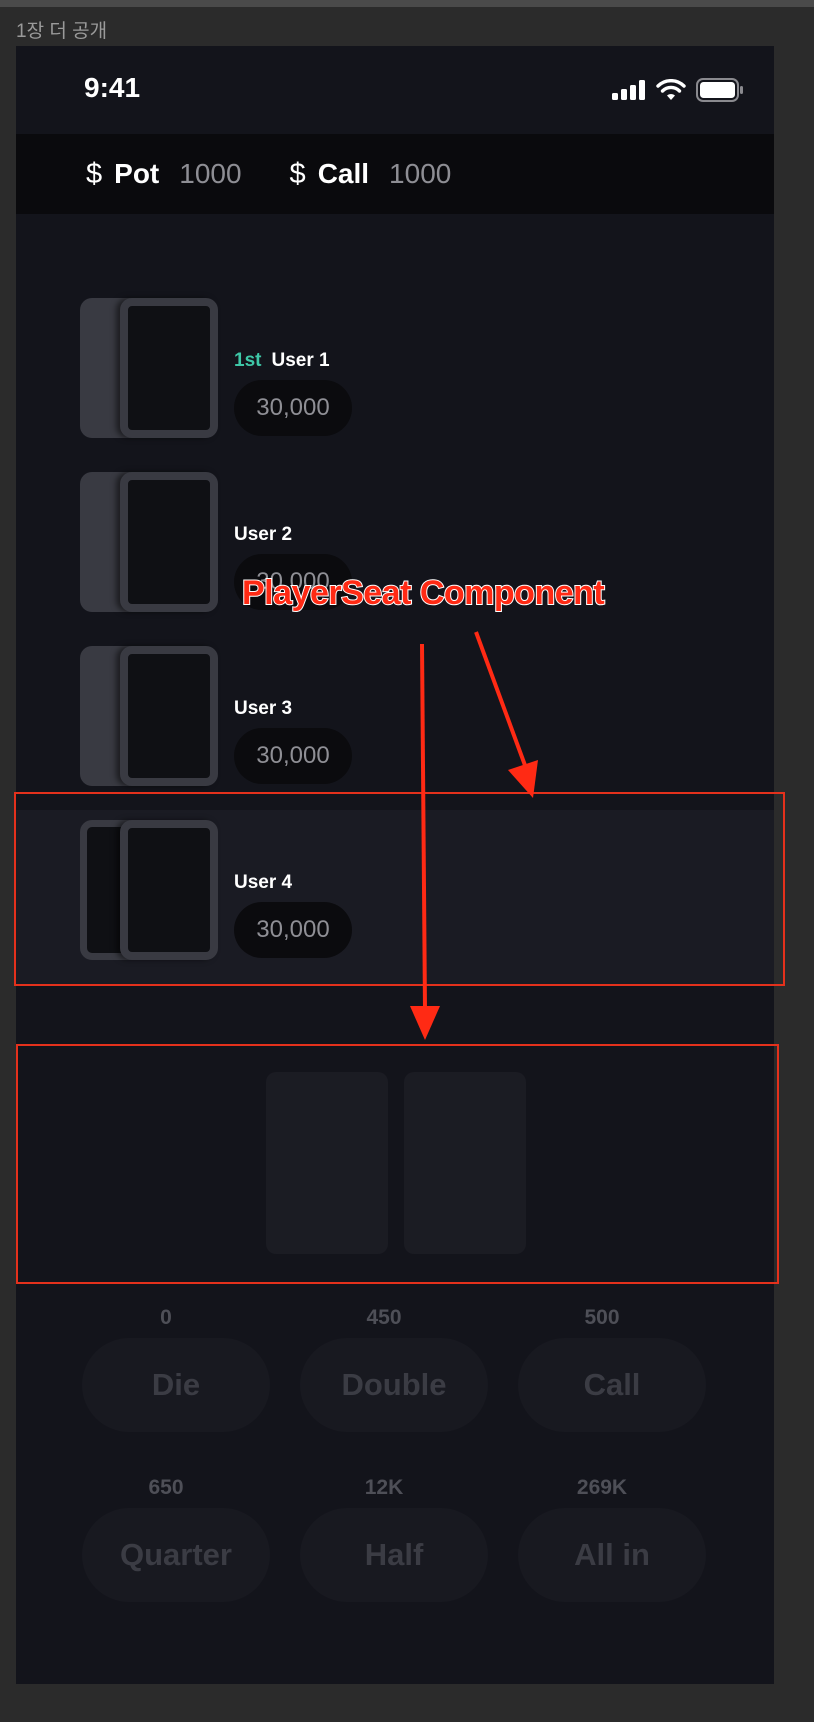  Describe the element at coordinates (425, 1023) in the screenshot. I see `arrow-head-to-hand` at that location.